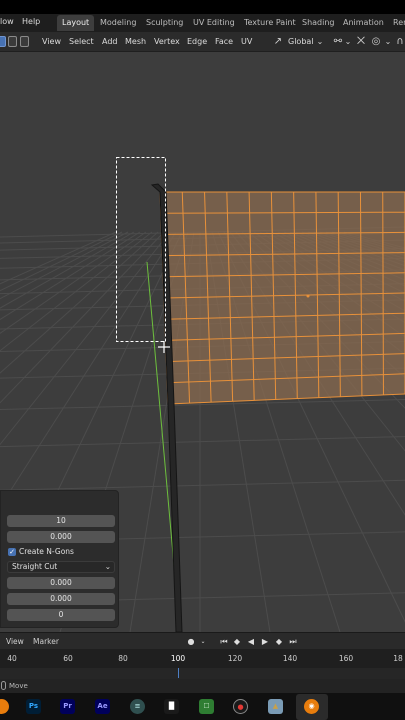  Describe the element at coordinates (67, 706) in the screenshot. I see `premiere-icon: Pr` at that location.